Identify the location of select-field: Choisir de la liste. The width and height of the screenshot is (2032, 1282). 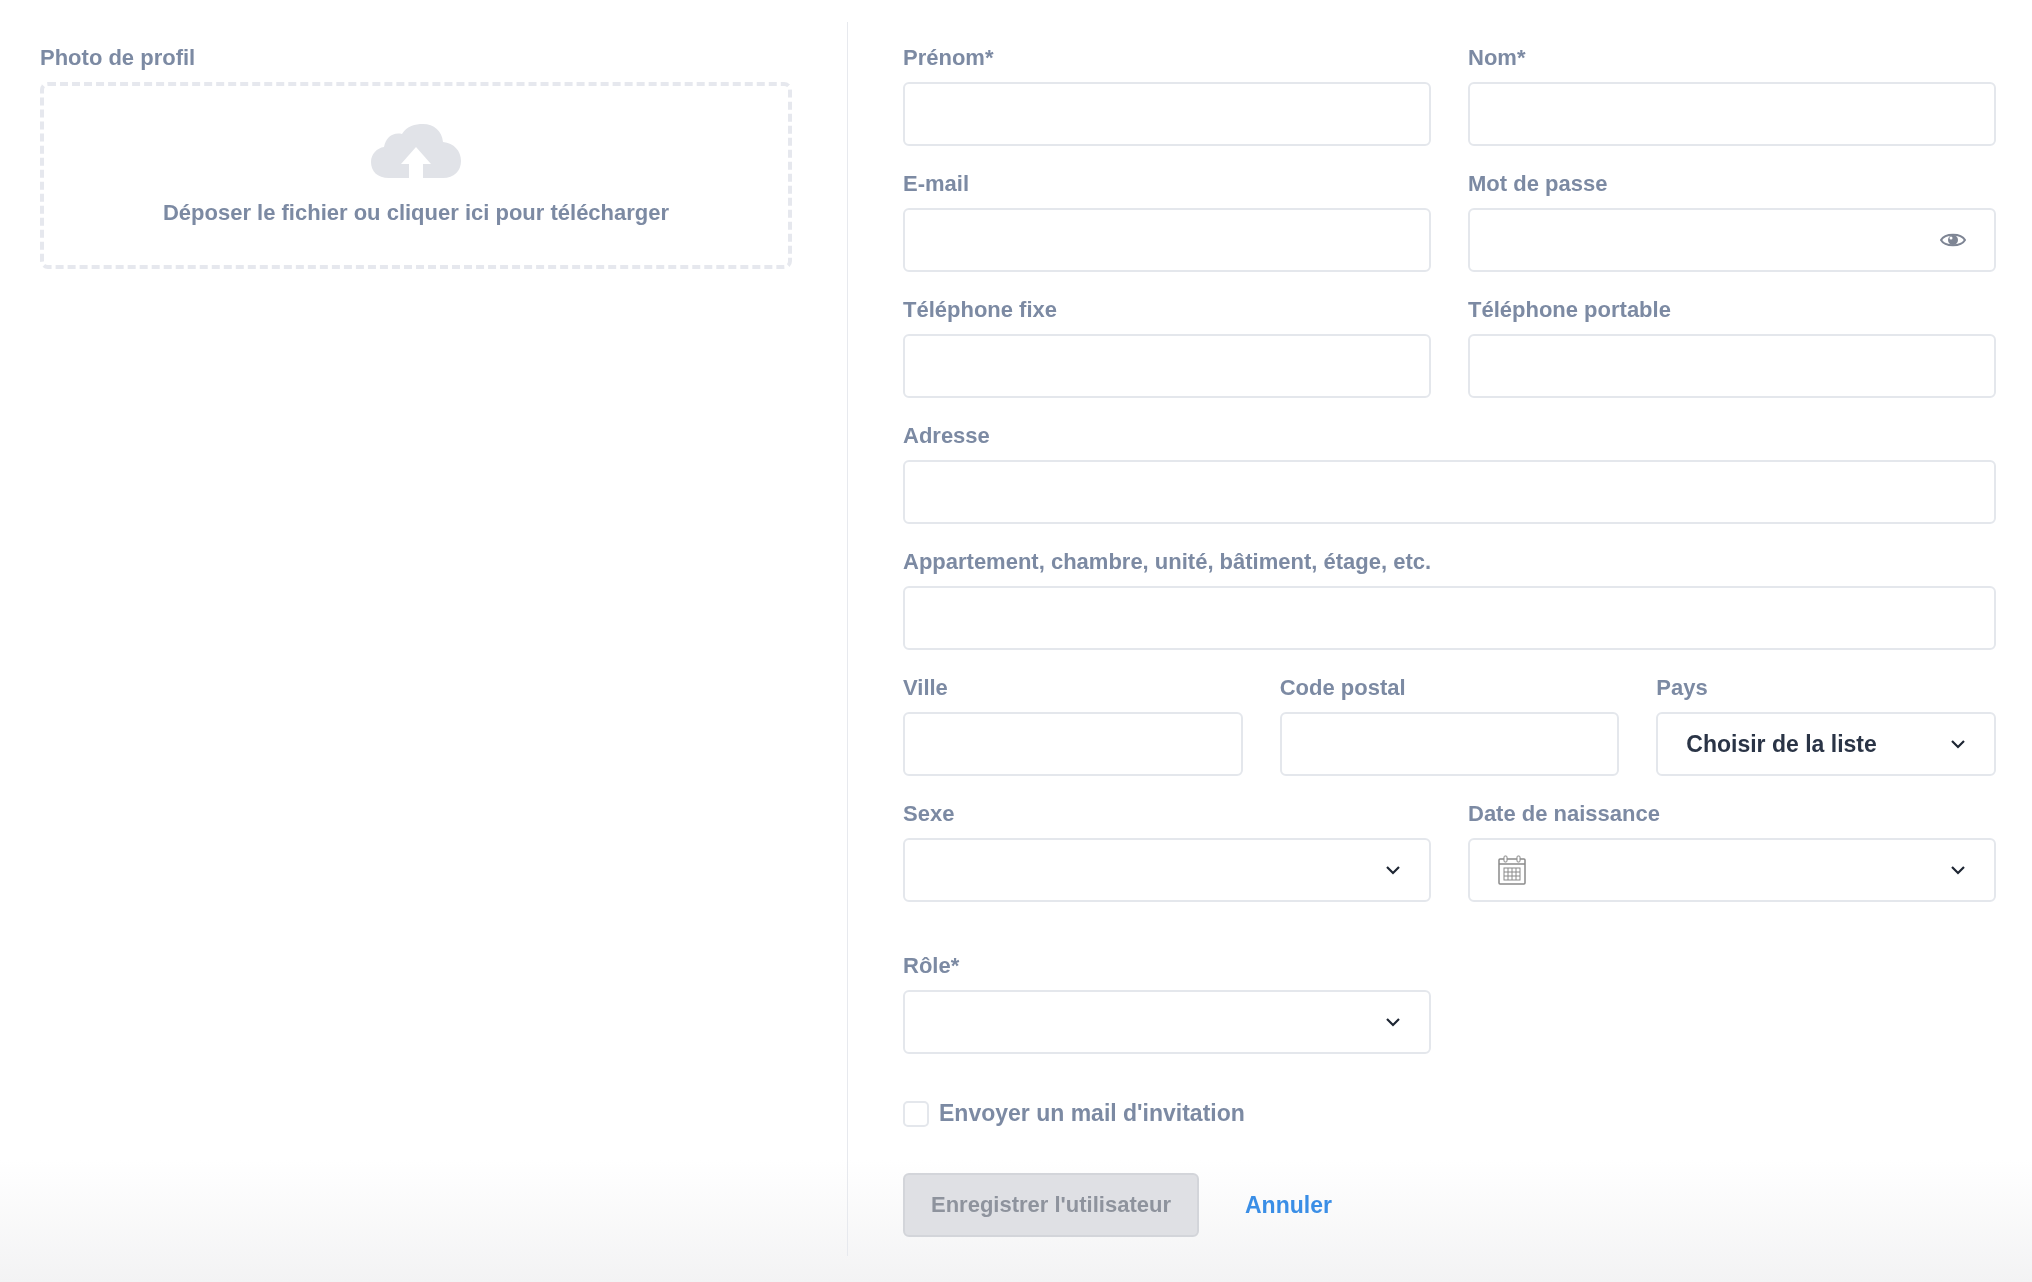
(1826, 744).